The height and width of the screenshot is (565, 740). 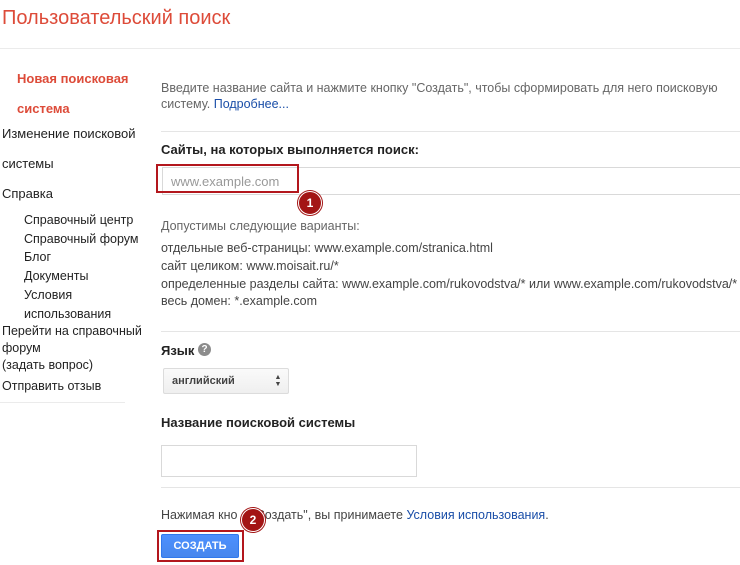 I want to click on sidebar-item-label: форум, so click(x=21, y=348).